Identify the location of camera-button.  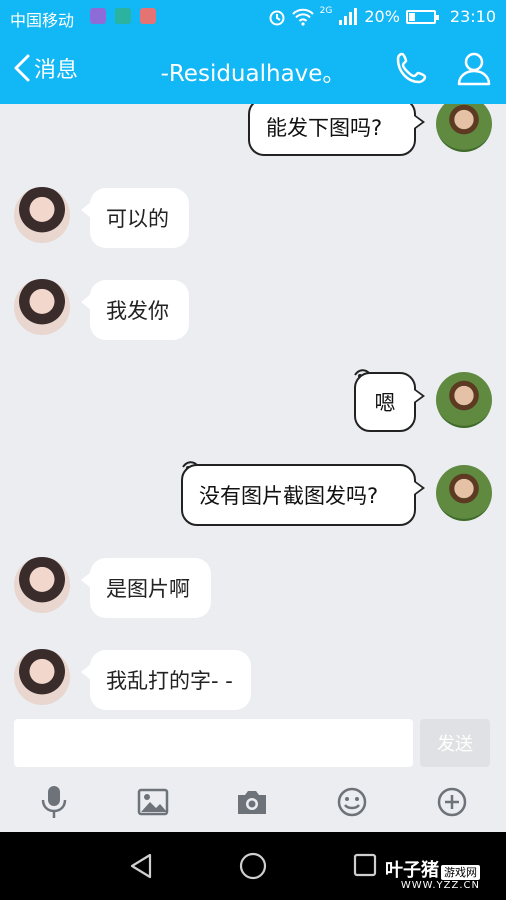
(252, 802).